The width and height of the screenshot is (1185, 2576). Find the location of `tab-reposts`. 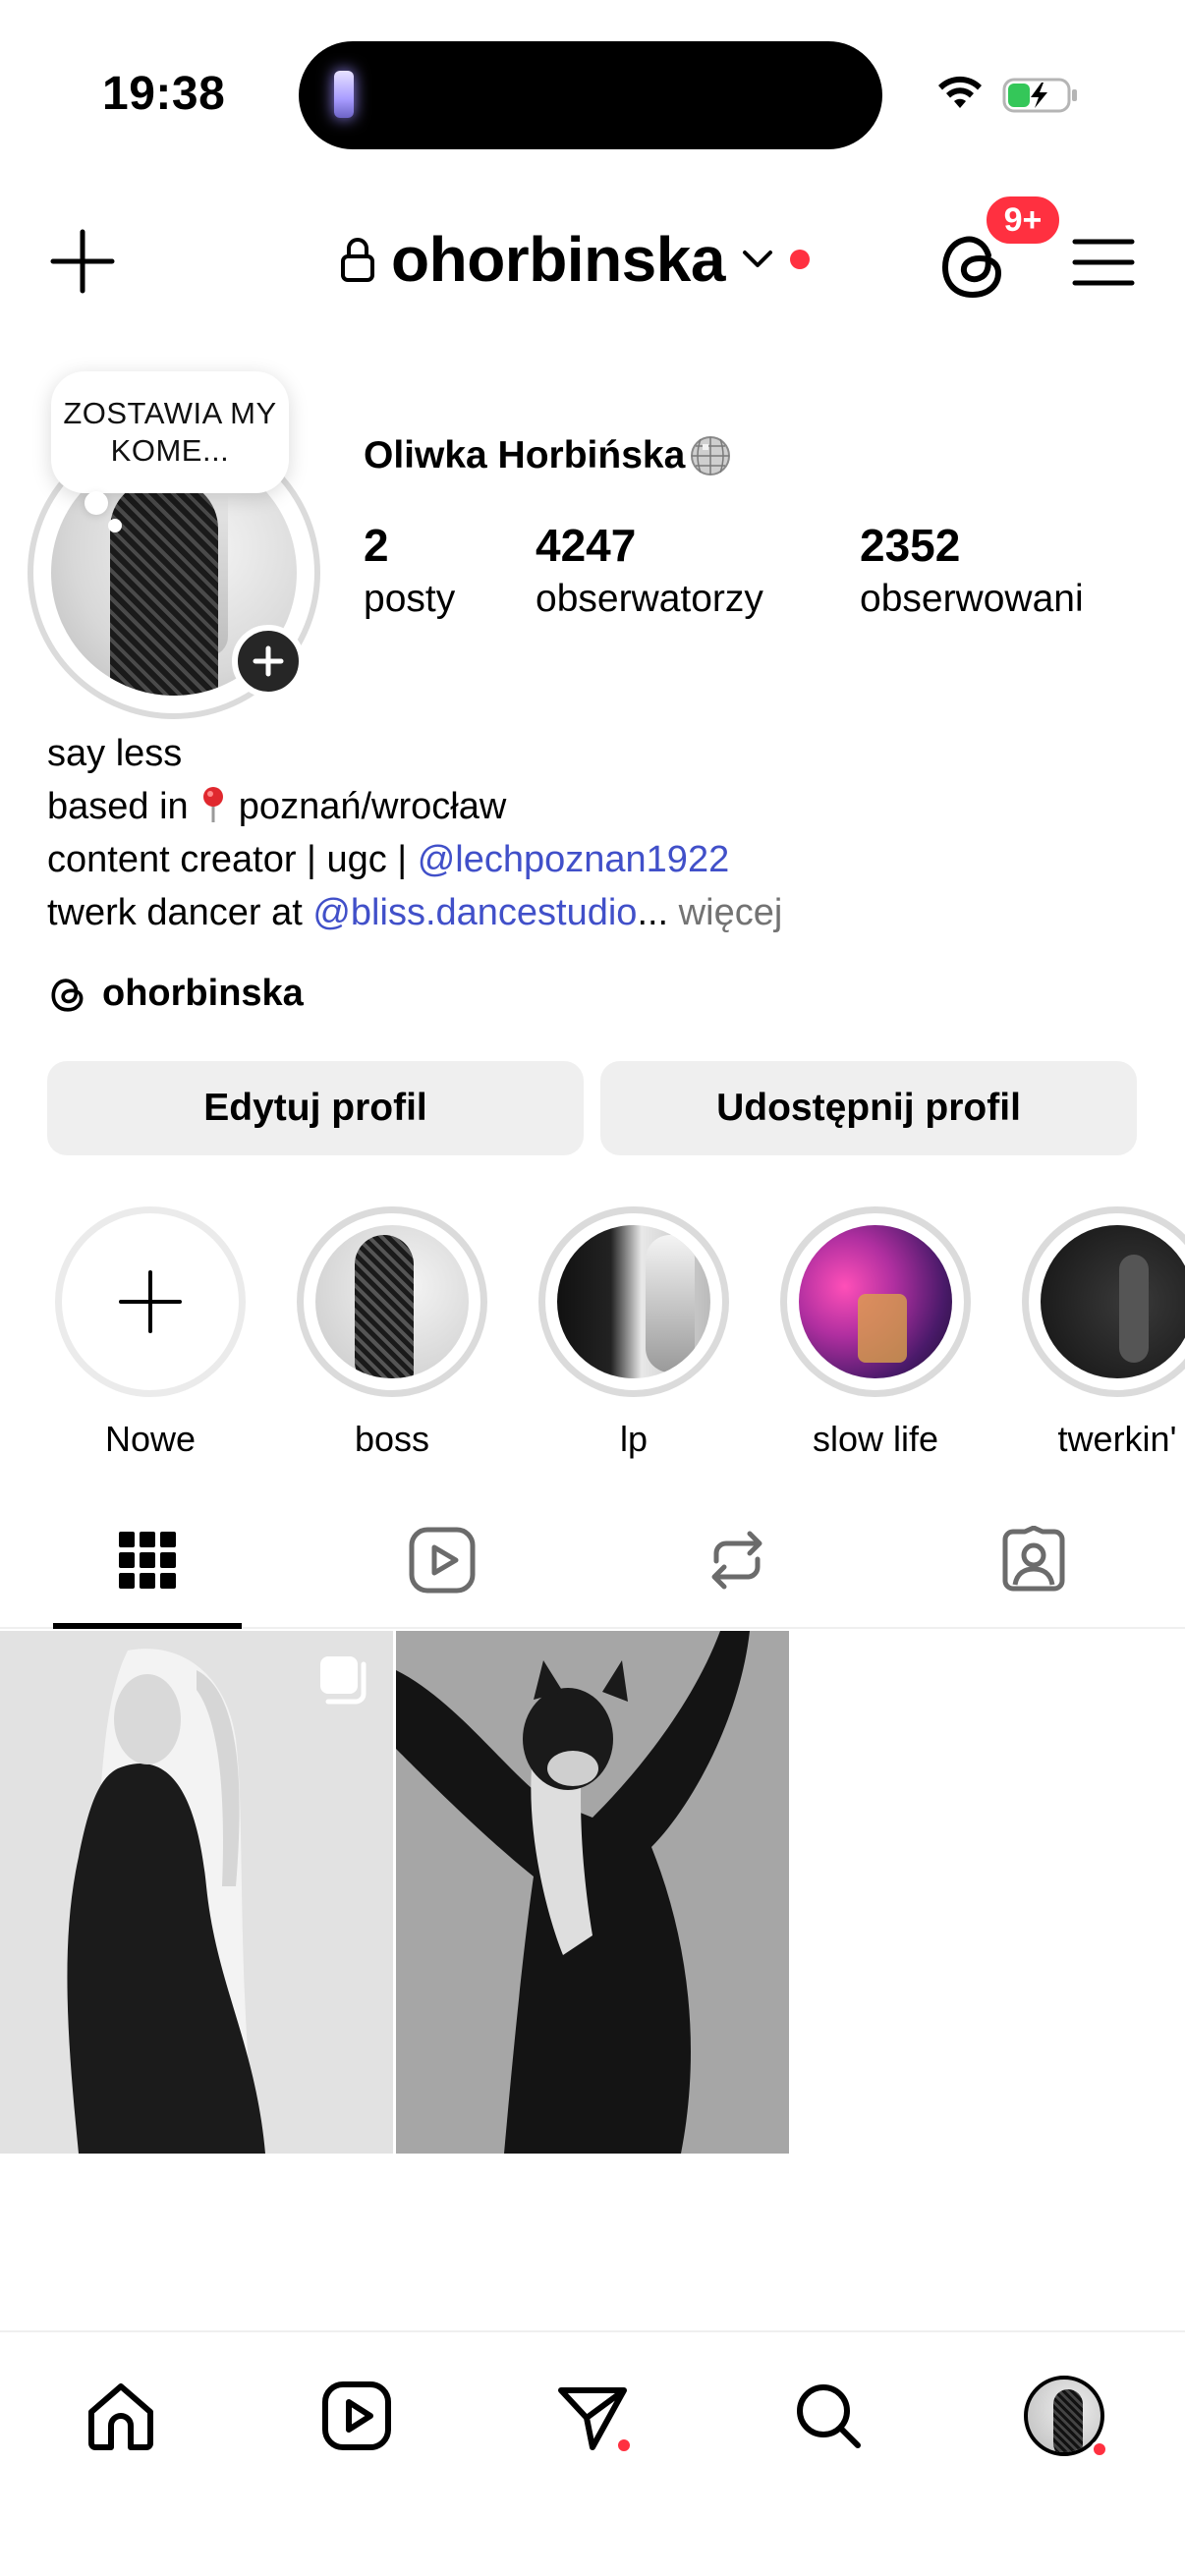

tab-reposts is located at coordinates (737, 1560).